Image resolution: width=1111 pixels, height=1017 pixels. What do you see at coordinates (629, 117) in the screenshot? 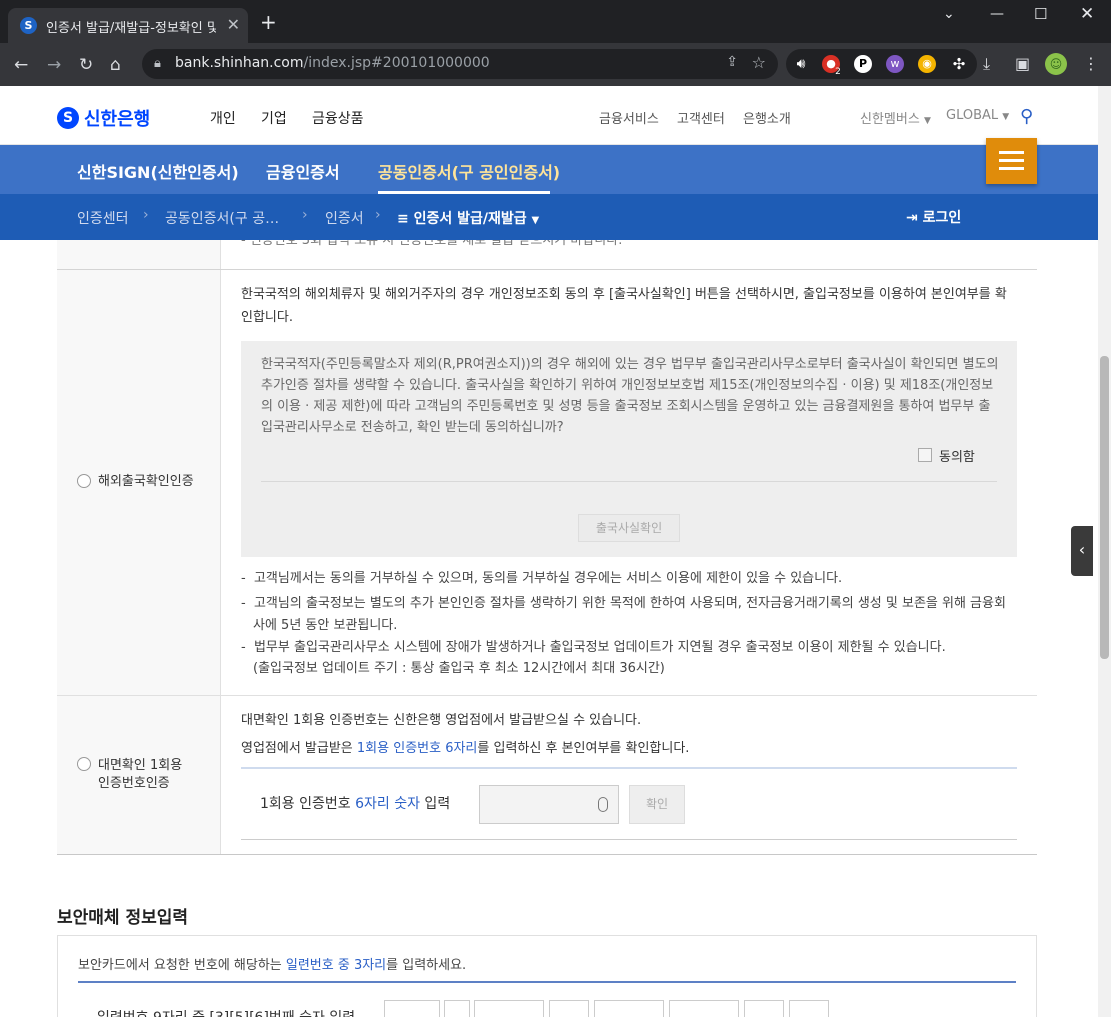
I see `util-financial-services: 금융서비스` at bounding box center [629, 117].